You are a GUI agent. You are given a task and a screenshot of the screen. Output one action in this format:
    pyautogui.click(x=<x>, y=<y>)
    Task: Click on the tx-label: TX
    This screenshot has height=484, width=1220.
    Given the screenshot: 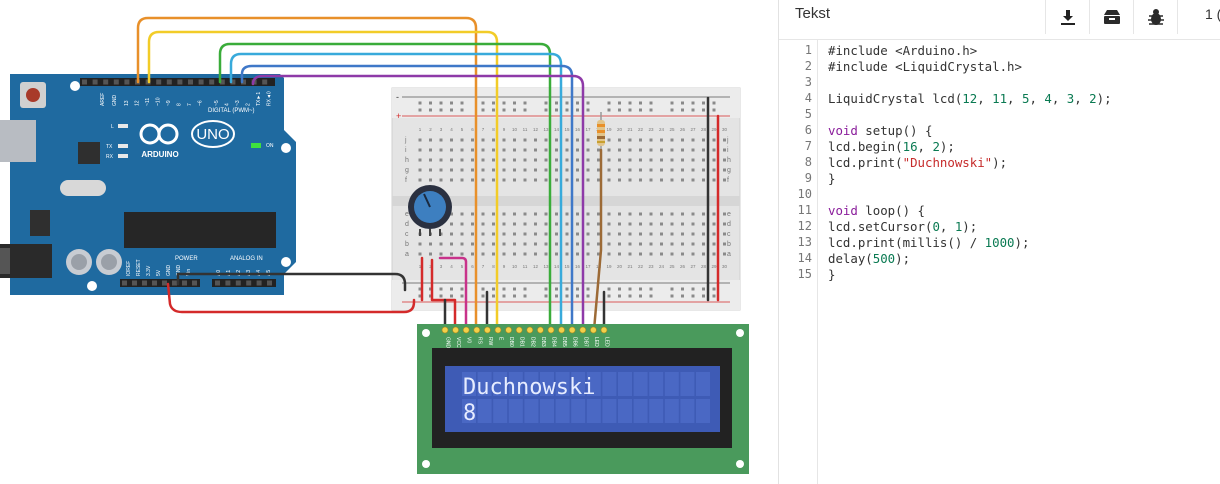 What is the action you would take?
    pyautogui.click(x=109, y=147)
    